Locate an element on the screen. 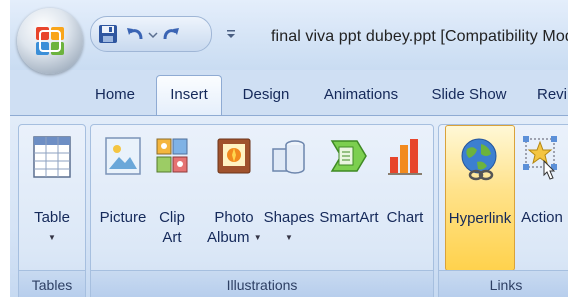 Image resolution: width=568 pixels, height=297 pixels. action-button: Action is located at coordinates (541, 197).